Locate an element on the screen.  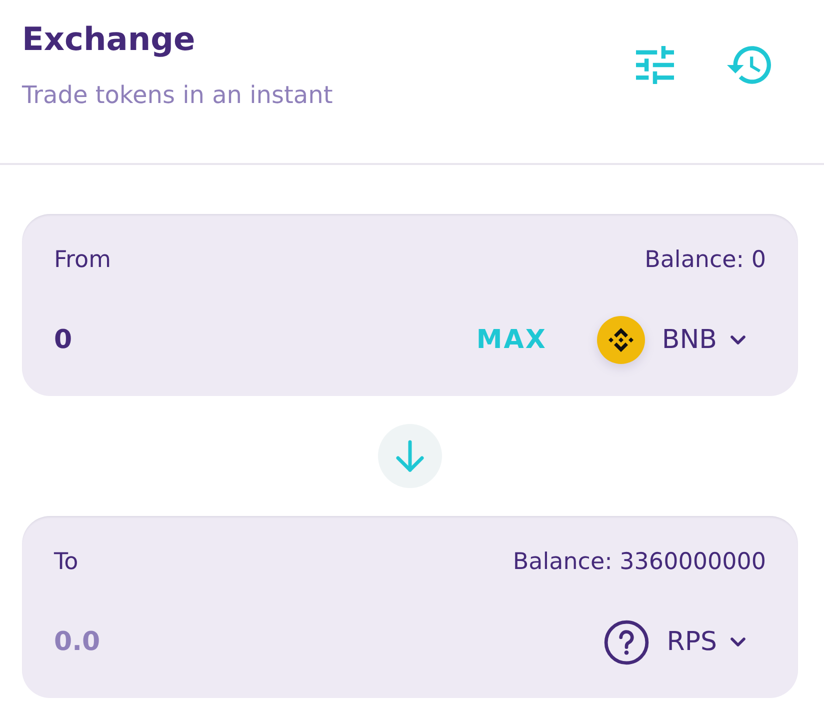
balance-text: Balance: 3360000000 is located at coordinates (639, 562).